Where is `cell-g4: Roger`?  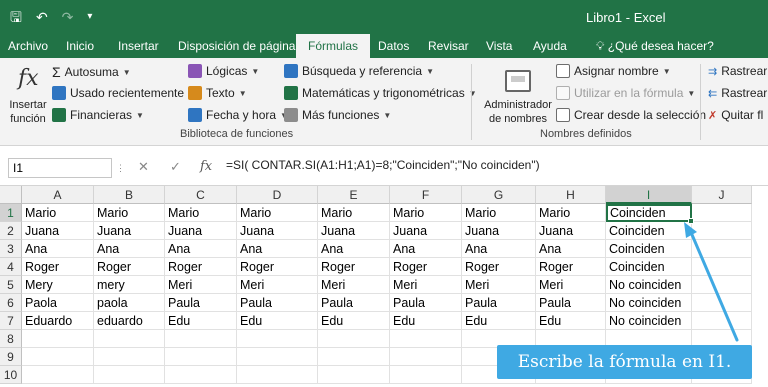
cell-g4: Roger is located at coordinates (499, 267).